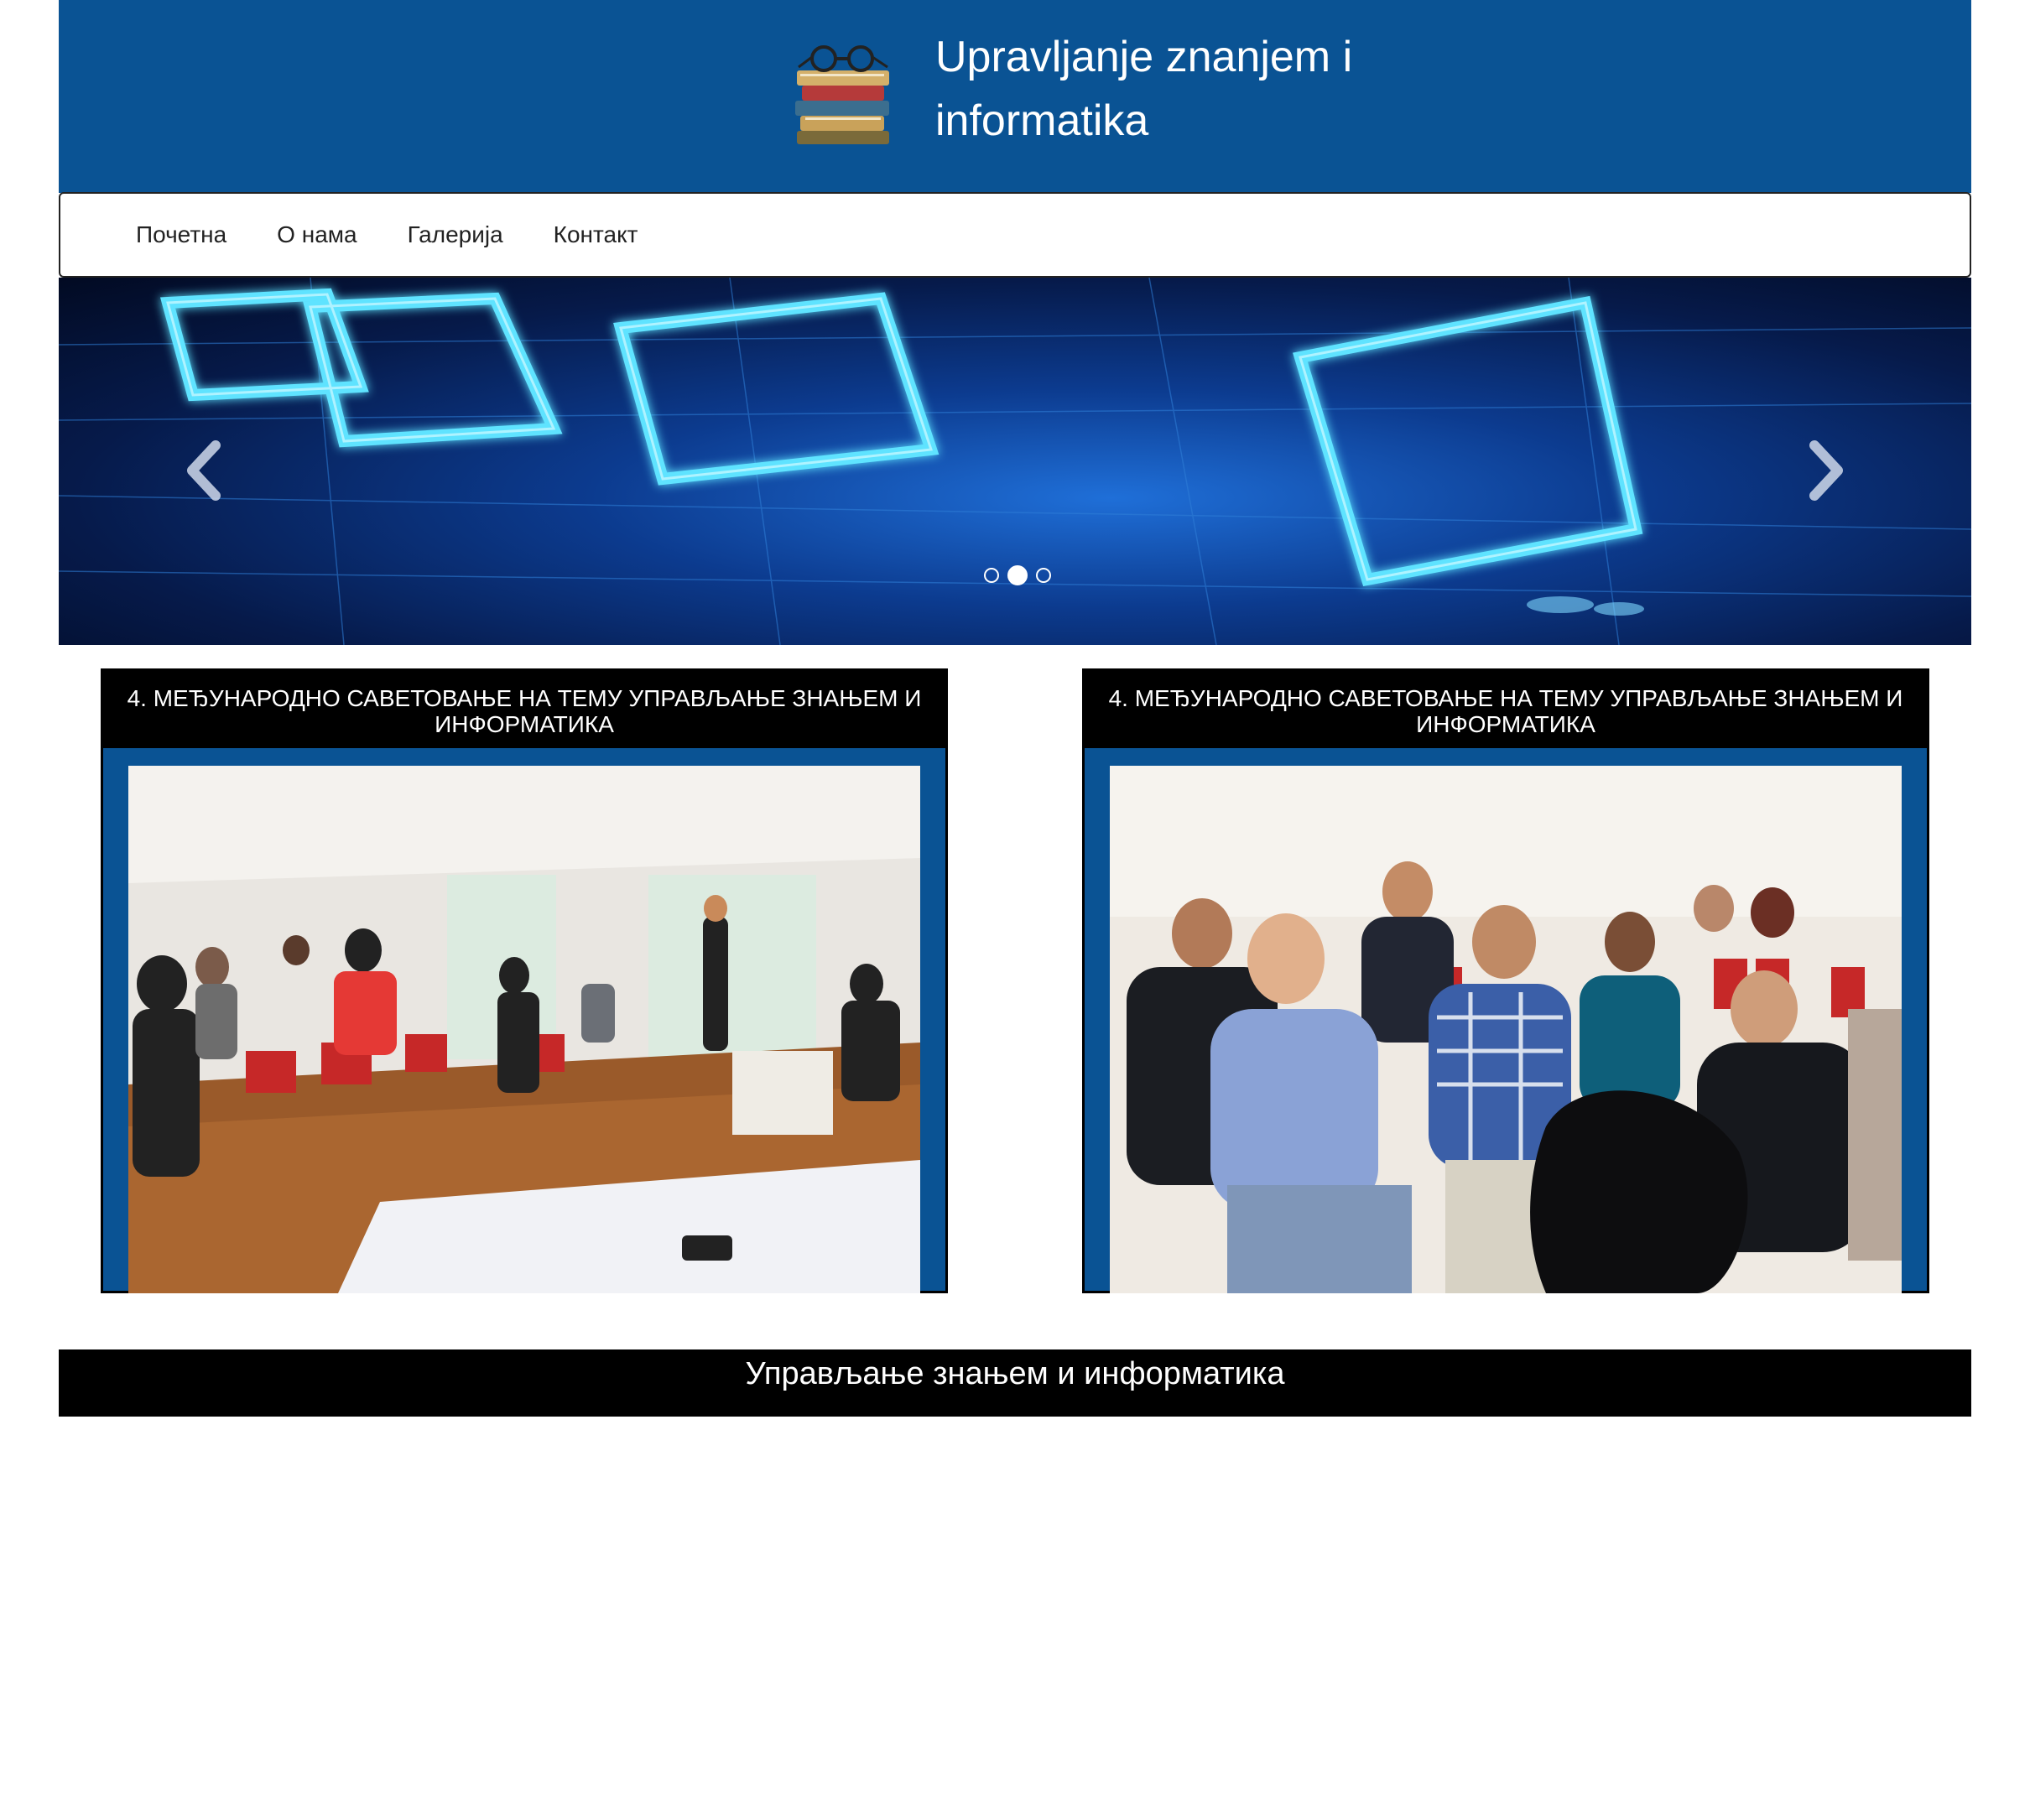  Describe the element at coordinates (317, 235) in the screenshot. I see `nav-item-about: О нама` at that location.